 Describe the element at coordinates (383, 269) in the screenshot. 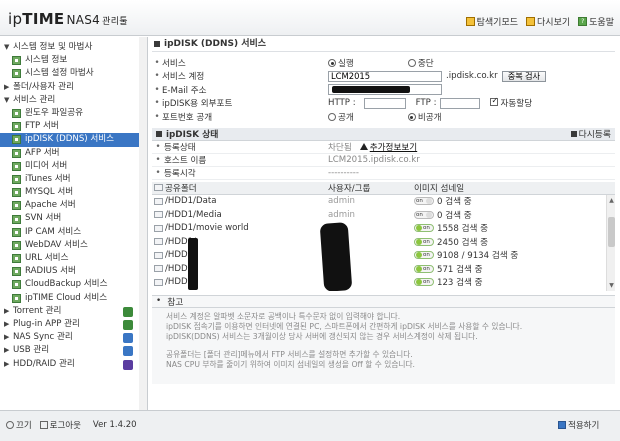

I see `table-row: /HDD1/on 571 검색 중` at that location.